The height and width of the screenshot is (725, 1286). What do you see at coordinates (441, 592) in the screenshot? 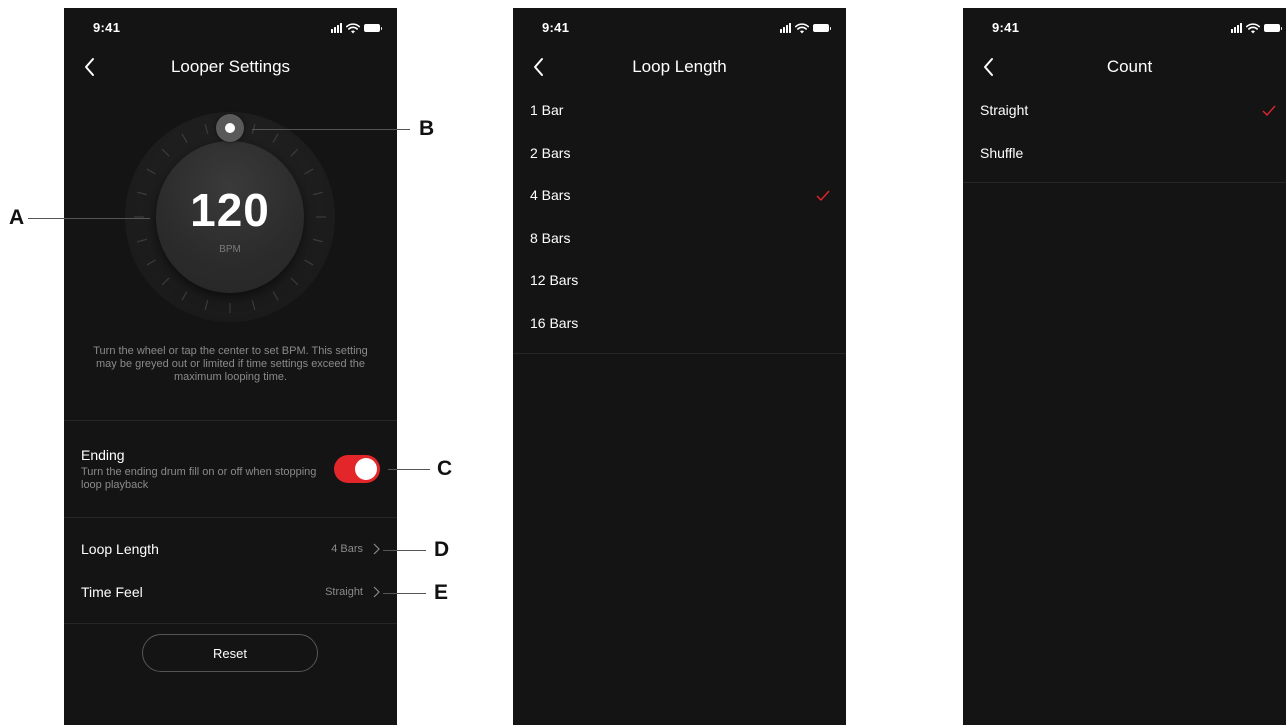
I see `callout-label-e: E` at bounding box center [441, 592].